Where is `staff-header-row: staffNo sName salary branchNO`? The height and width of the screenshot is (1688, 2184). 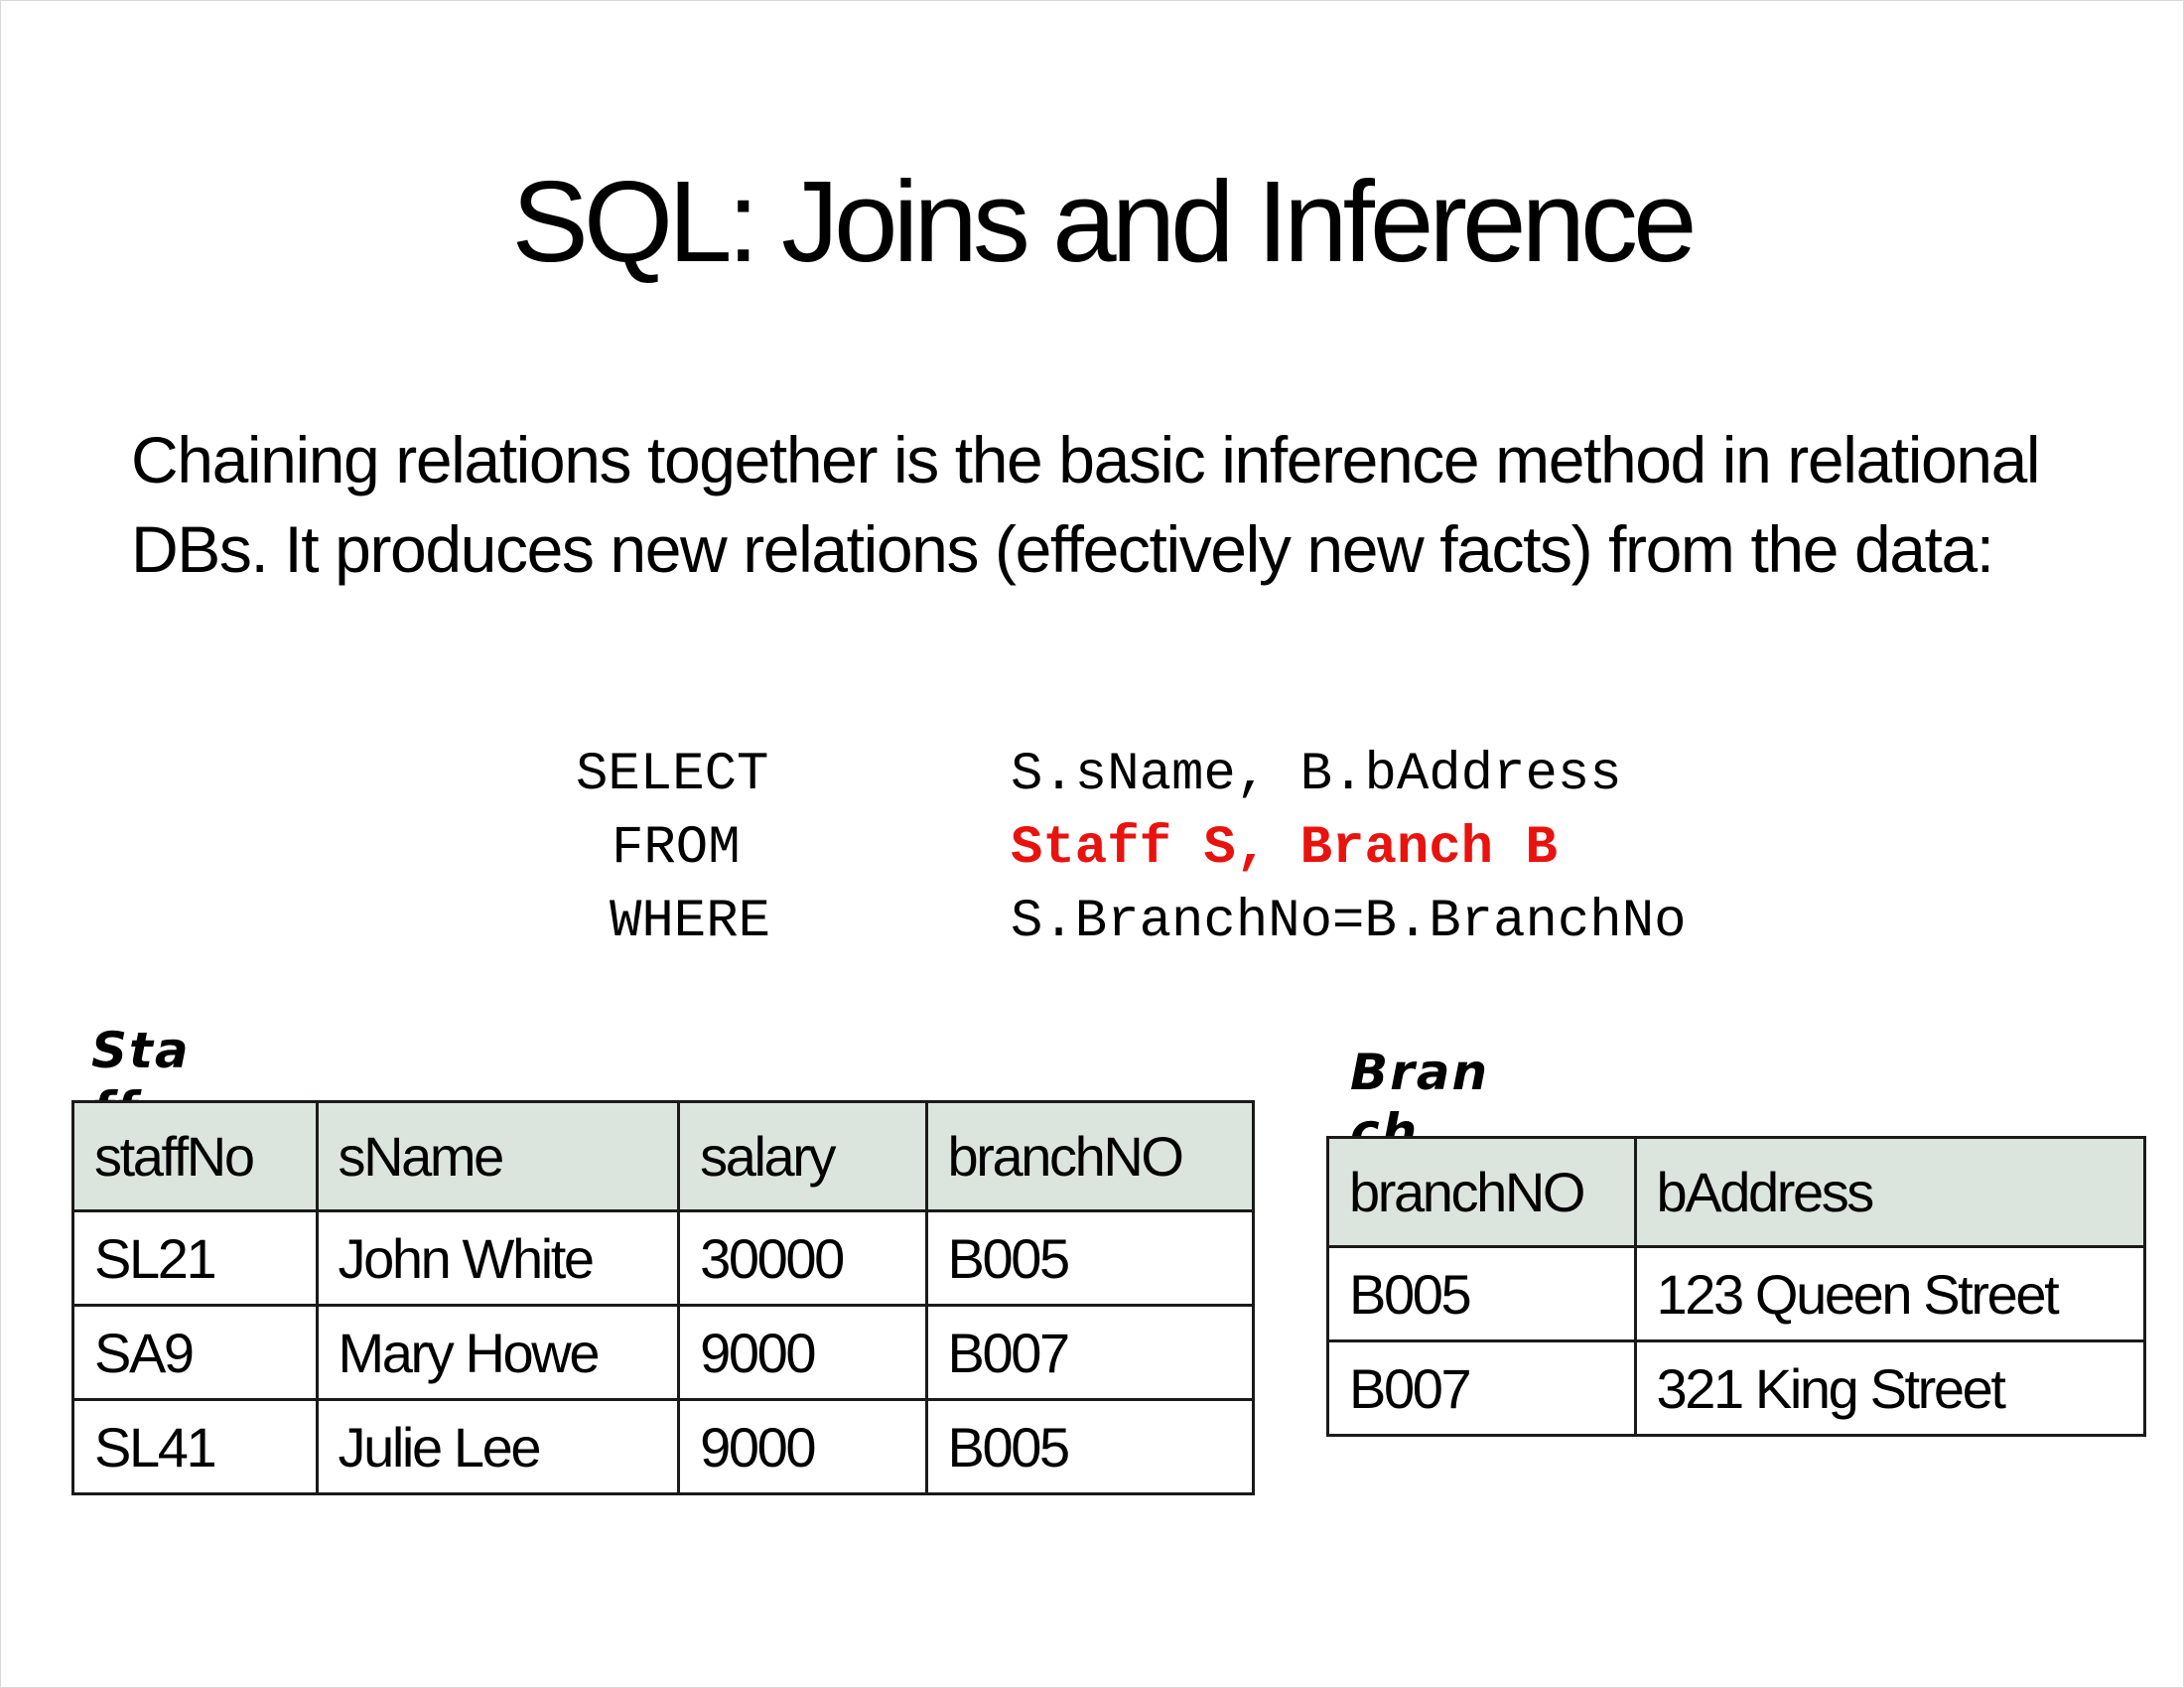
staff-header-row: staffNo sName salary branchNO is located at coordinates (663, 1156).